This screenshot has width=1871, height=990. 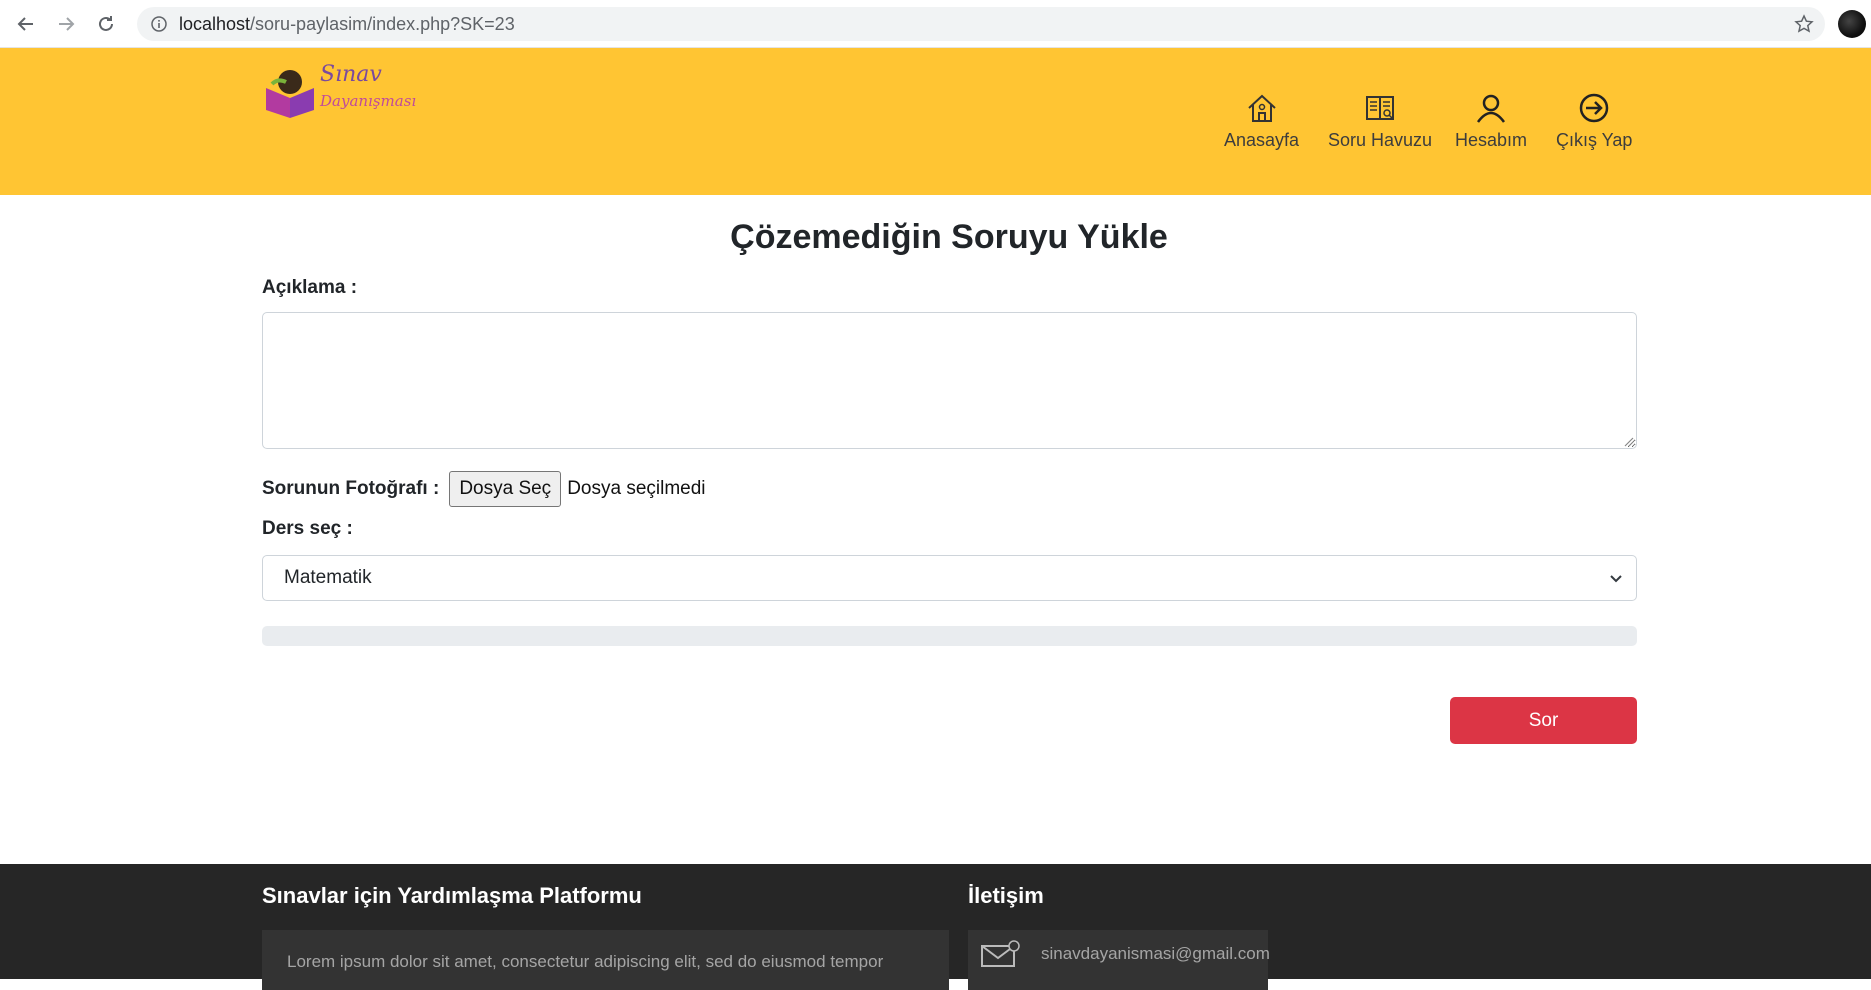 What do you see at coordinates (1155, 954) in the screenshot?
I see `footer-contact-email: sinavdayanismasi@gmail.com` at bounding box center [1155, 954].